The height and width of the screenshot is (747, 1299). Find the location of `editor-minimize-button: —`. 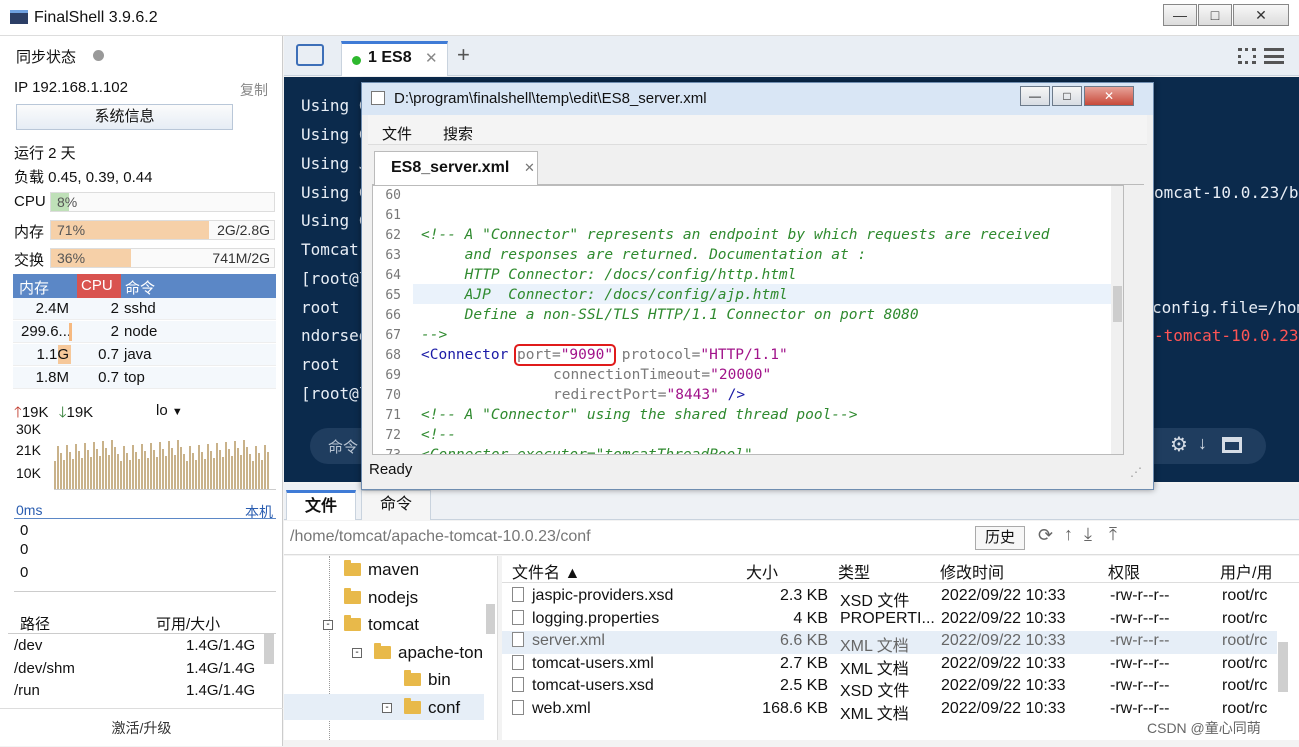

editor-minimize-button: — is located at coordinates (1035, 96).